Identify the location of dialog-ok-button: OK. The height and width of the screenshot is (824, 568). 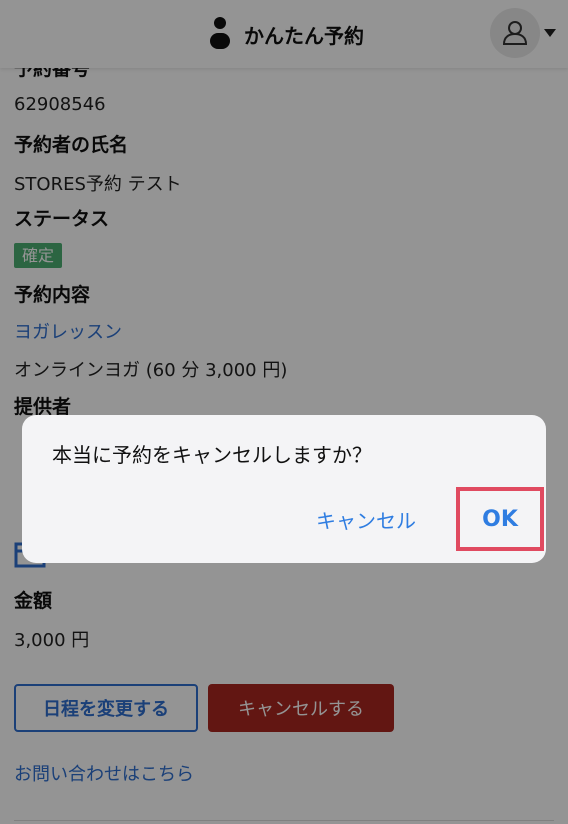
(500, 519).